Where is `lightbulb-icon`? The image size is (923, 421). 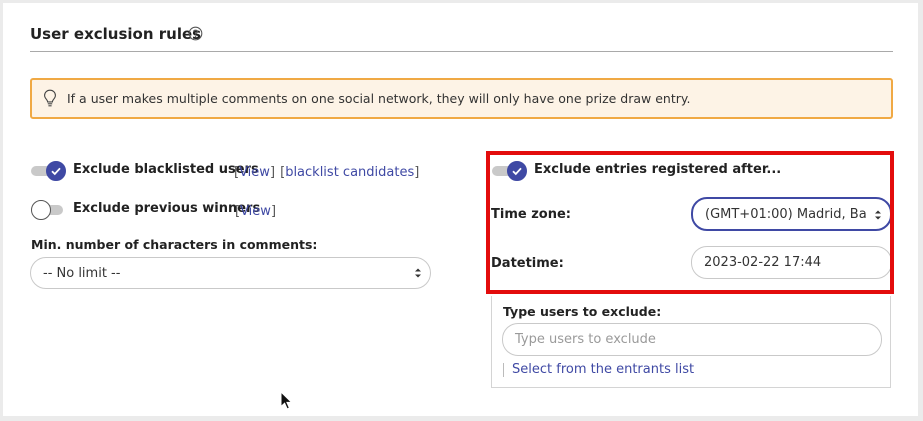
lightbulb-icon is located at coordinates (50, 98).